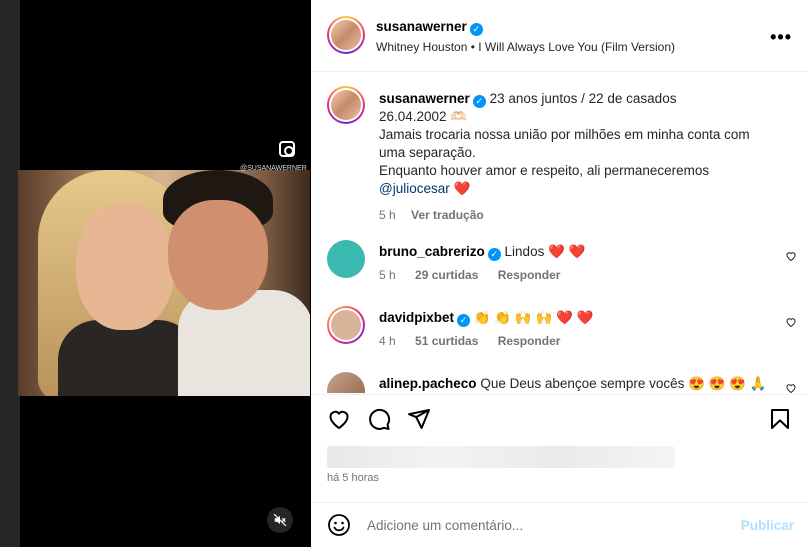 The height and width of the screenshot is (547, 808). What do you see at coordinates (387, 275) in the screenshot?
I see `comment-time: 5 h` at bounding box center [387, 275].